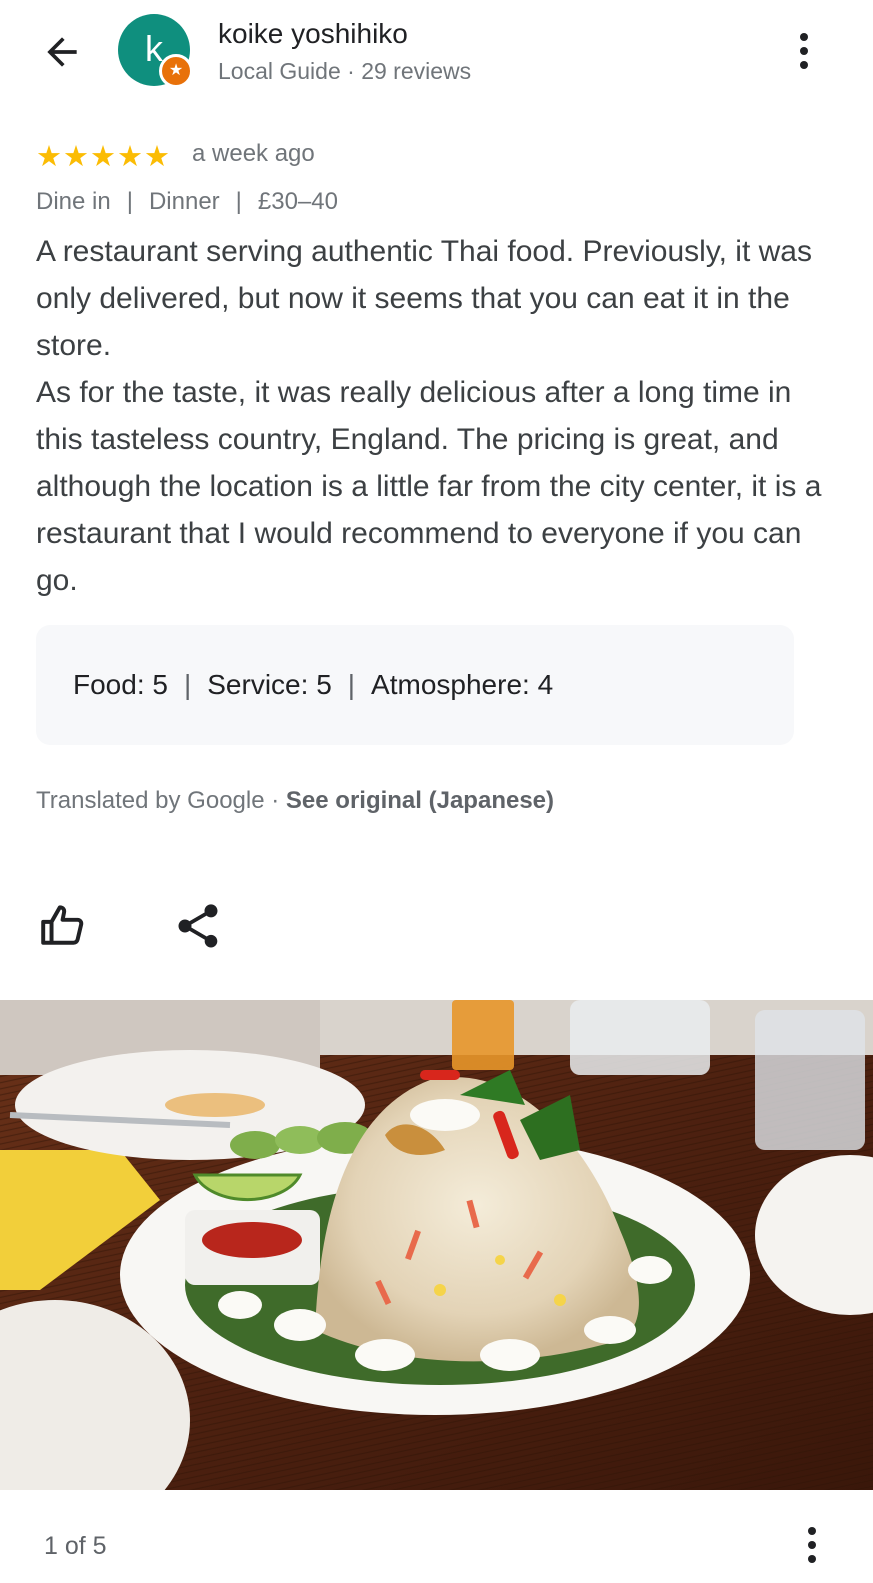 The image size is (873, 1583). What do you see at coordinates (109, 684) in the screenshot?
I see `food-label: Food:` at bounding box center [109, 684].